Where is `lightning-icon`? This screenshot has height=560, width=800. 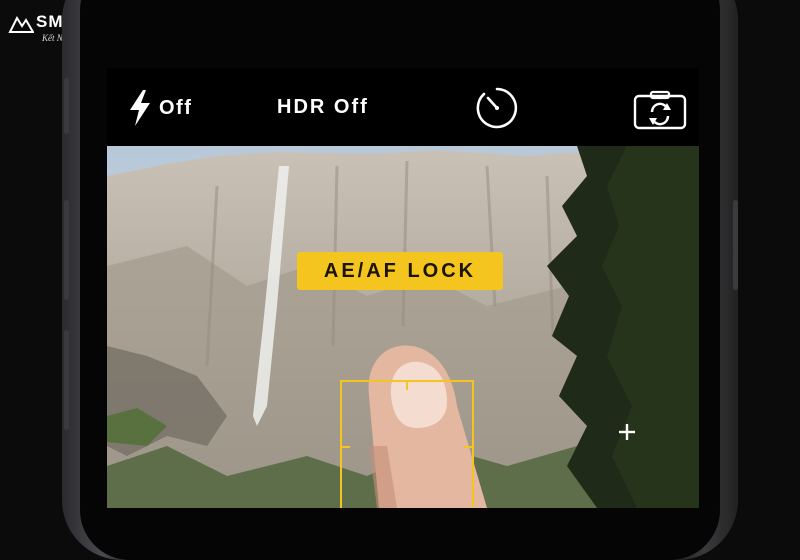 lightning-icon is located at coordinates (140, 108).